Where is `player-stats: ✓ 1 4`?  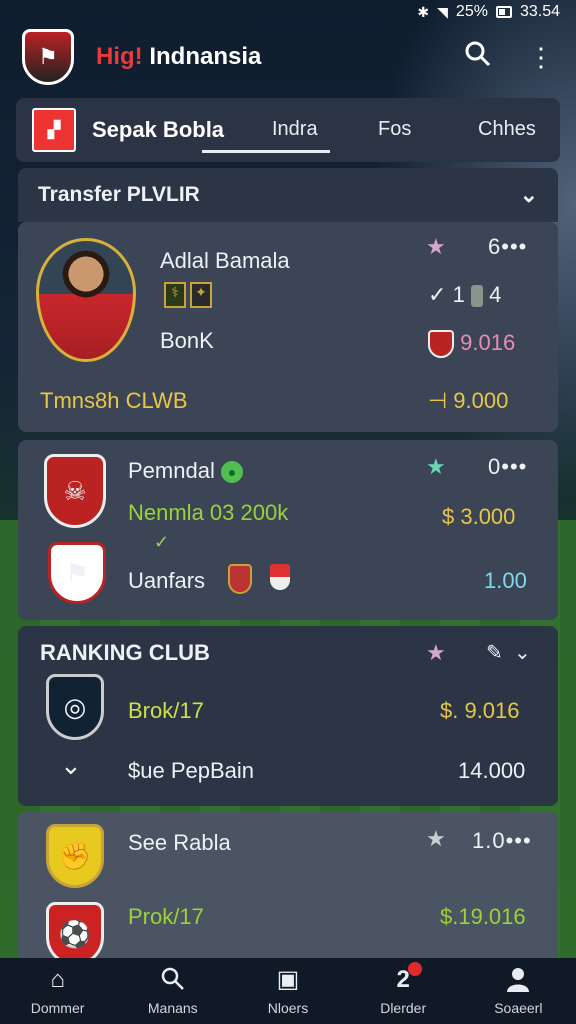
player-stats: ✓ 1 4 is located at coordinates (464, 295).